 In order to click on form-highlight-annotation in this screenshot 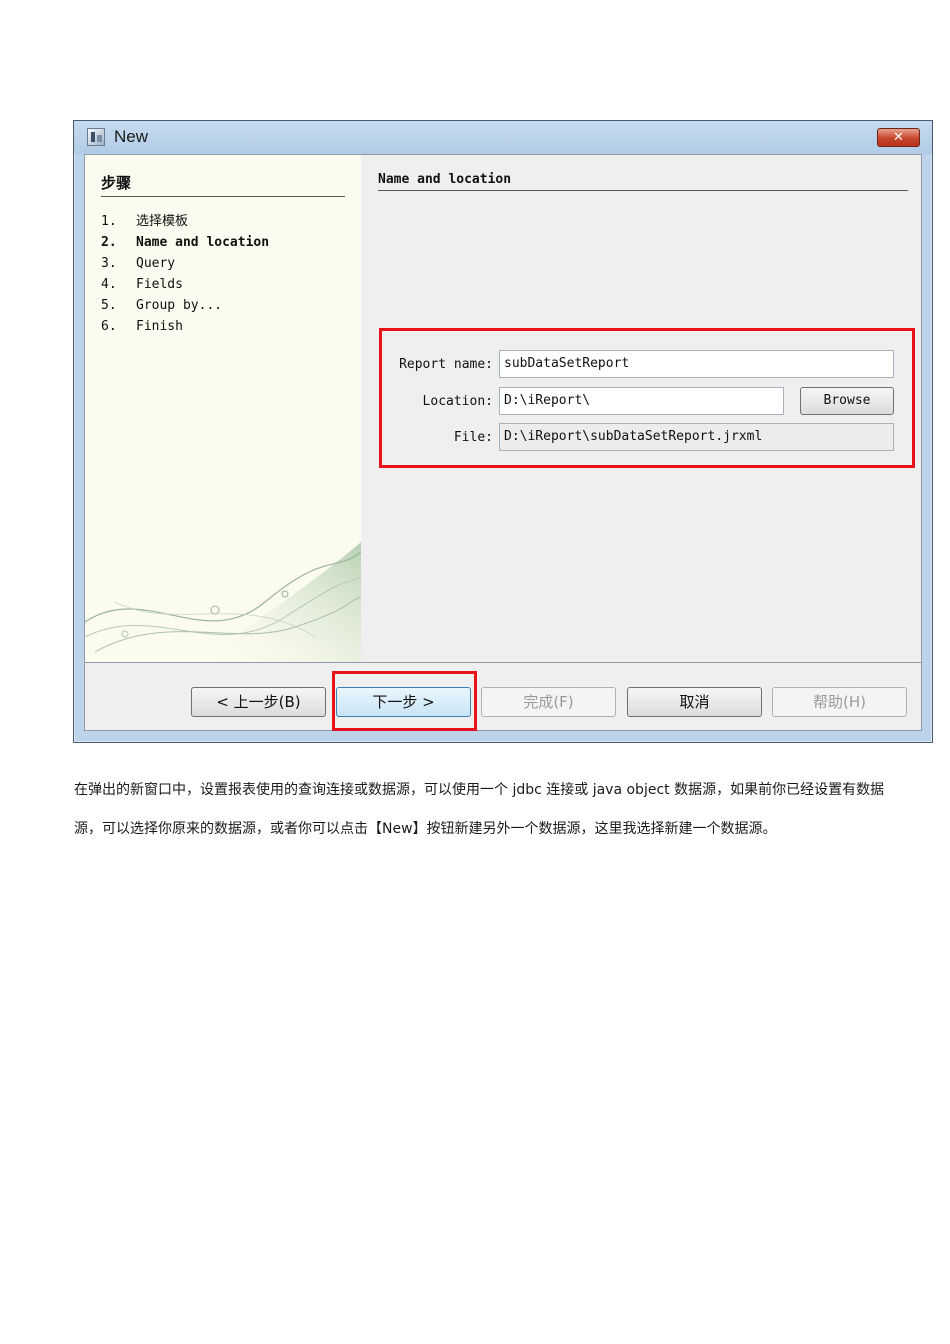, I will do `click(647, 398)`.